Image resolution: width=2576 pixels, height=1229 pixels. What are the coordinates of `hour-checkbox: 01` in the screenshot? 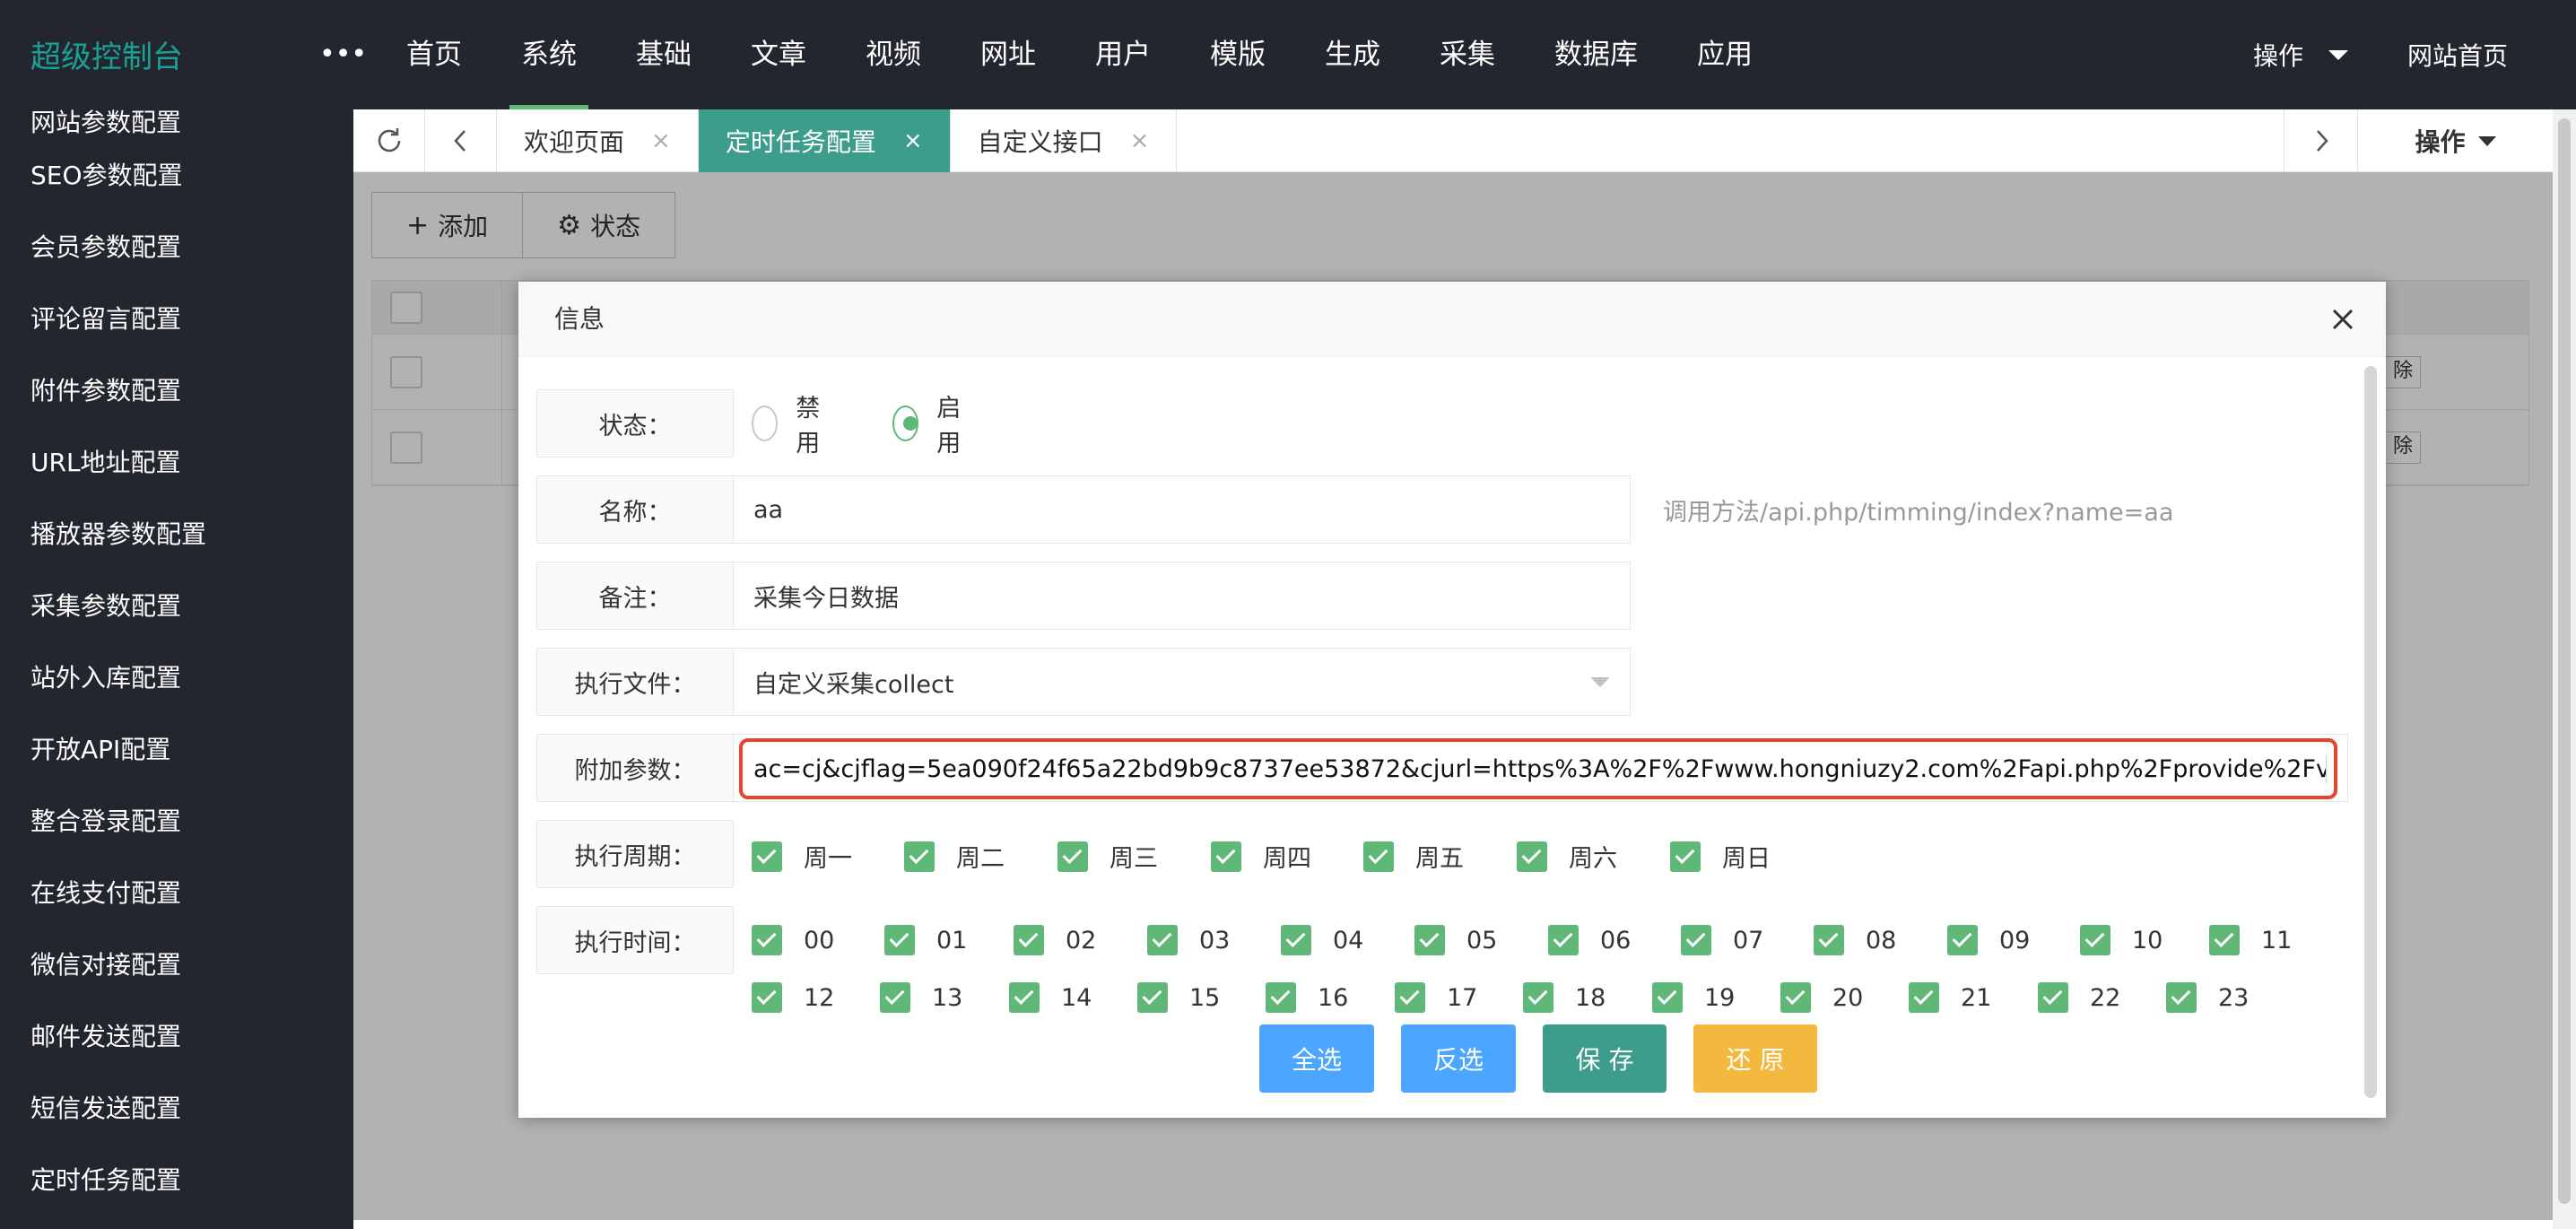 It's located at (925, 940).